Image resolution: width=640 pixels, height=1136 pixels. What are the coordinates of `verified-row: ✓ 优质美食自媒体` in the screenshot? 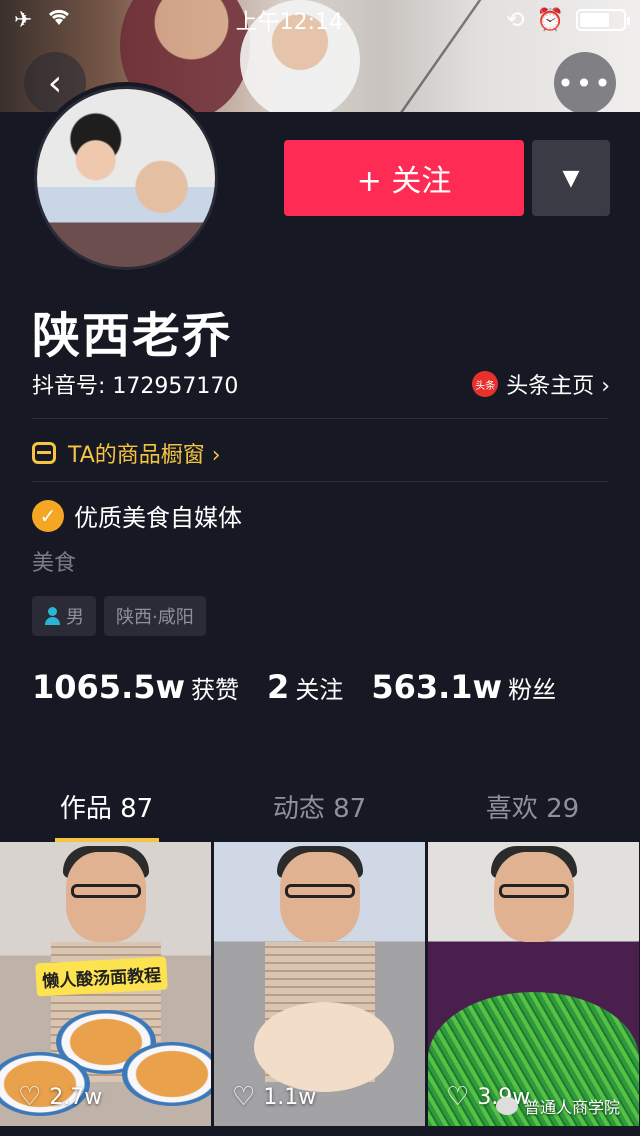 It's located at (137, 515).